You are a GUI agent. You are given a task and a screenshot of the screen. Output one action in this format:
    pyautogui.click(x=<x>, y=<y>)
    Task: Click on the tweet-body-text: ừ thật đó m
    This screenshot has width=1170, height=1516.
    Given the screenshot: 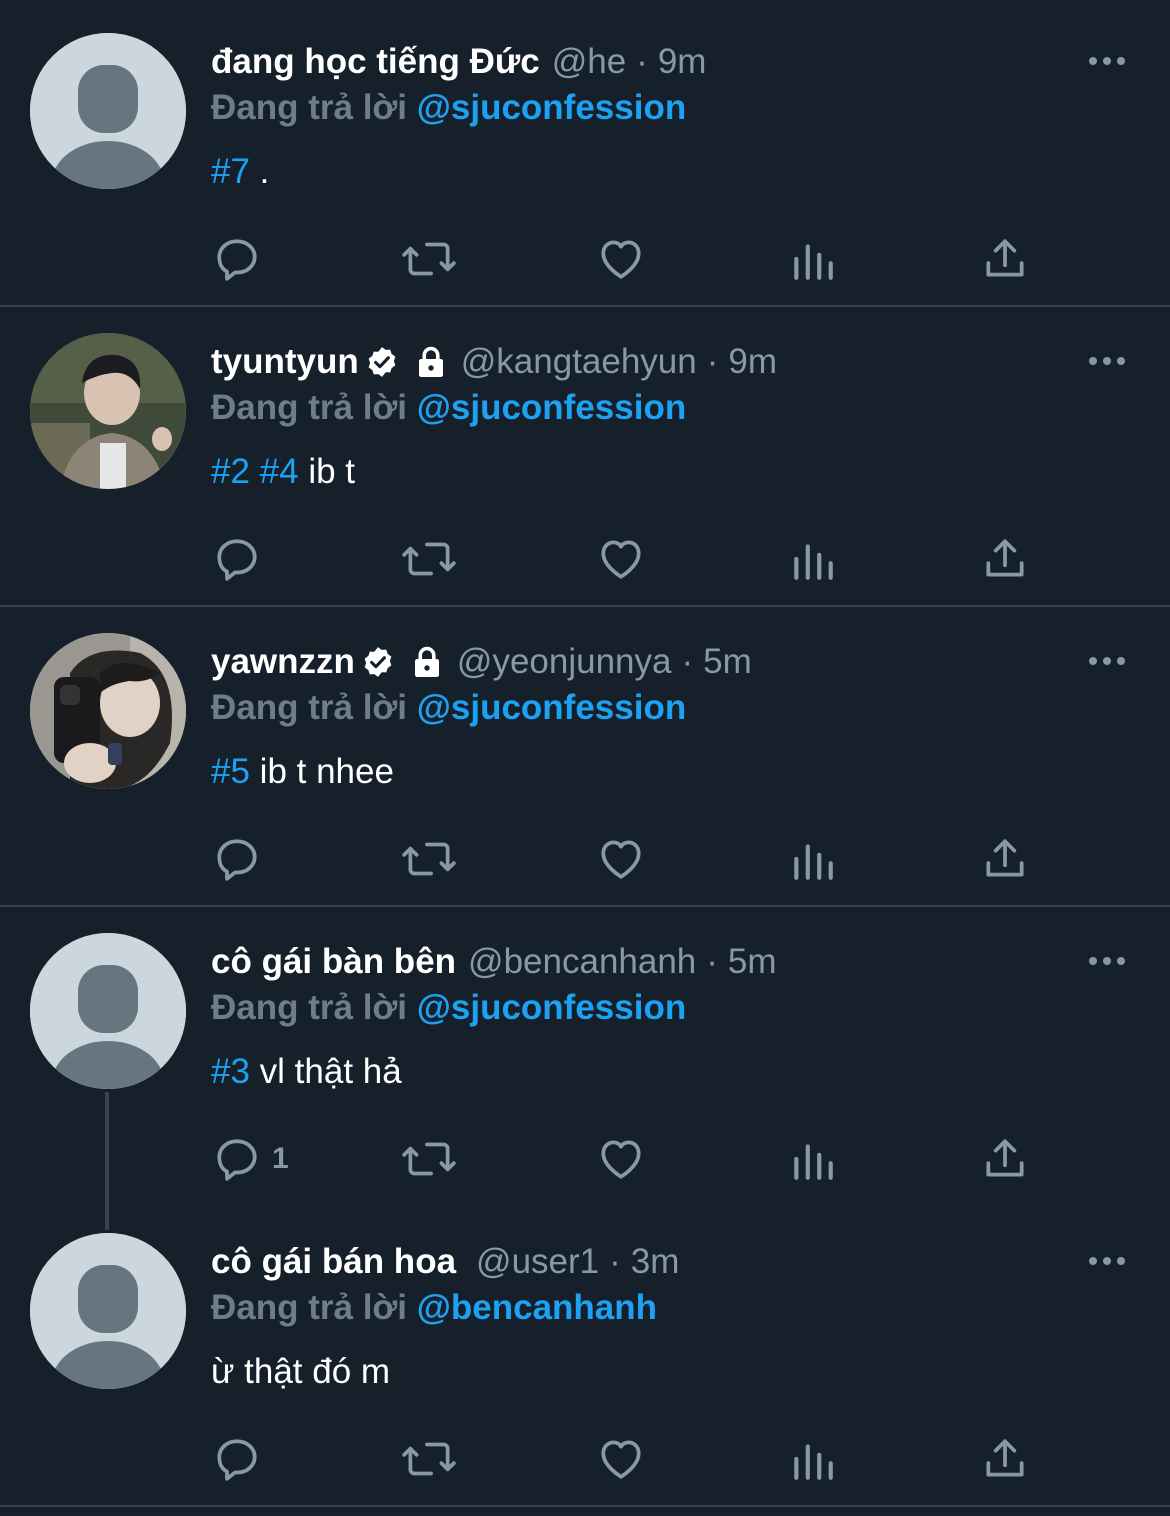 What is the action you would take?
    pyautogui.click(x=301, y=1371)
    